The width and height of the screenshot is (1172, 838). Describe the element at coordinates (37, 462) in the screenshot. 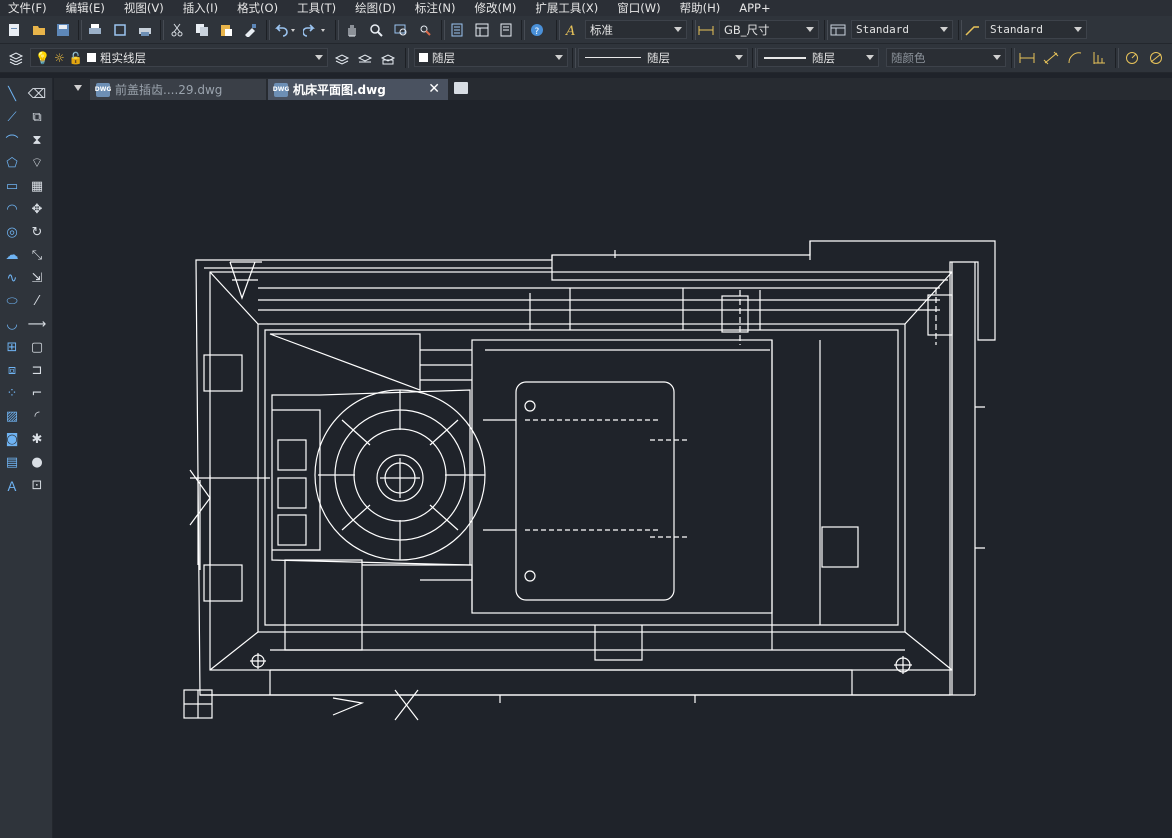

I see `sphere-icon: ●` at that location.